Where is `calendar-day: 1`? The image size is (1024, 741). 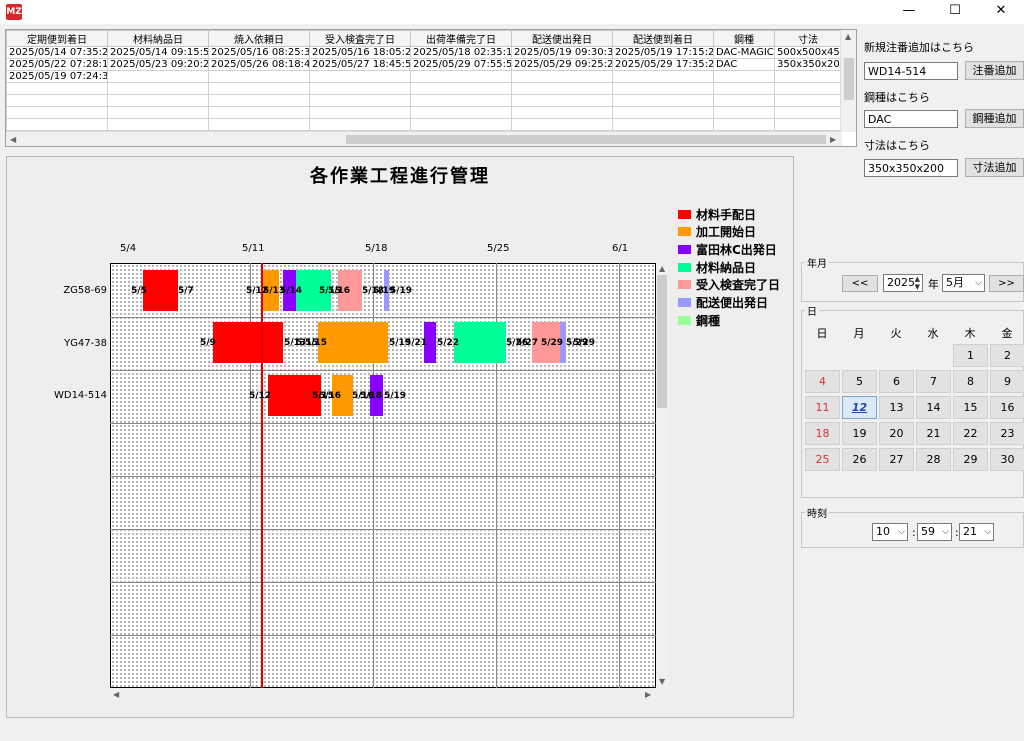 calendar-day: 1 is located at coordinates (970, 355).